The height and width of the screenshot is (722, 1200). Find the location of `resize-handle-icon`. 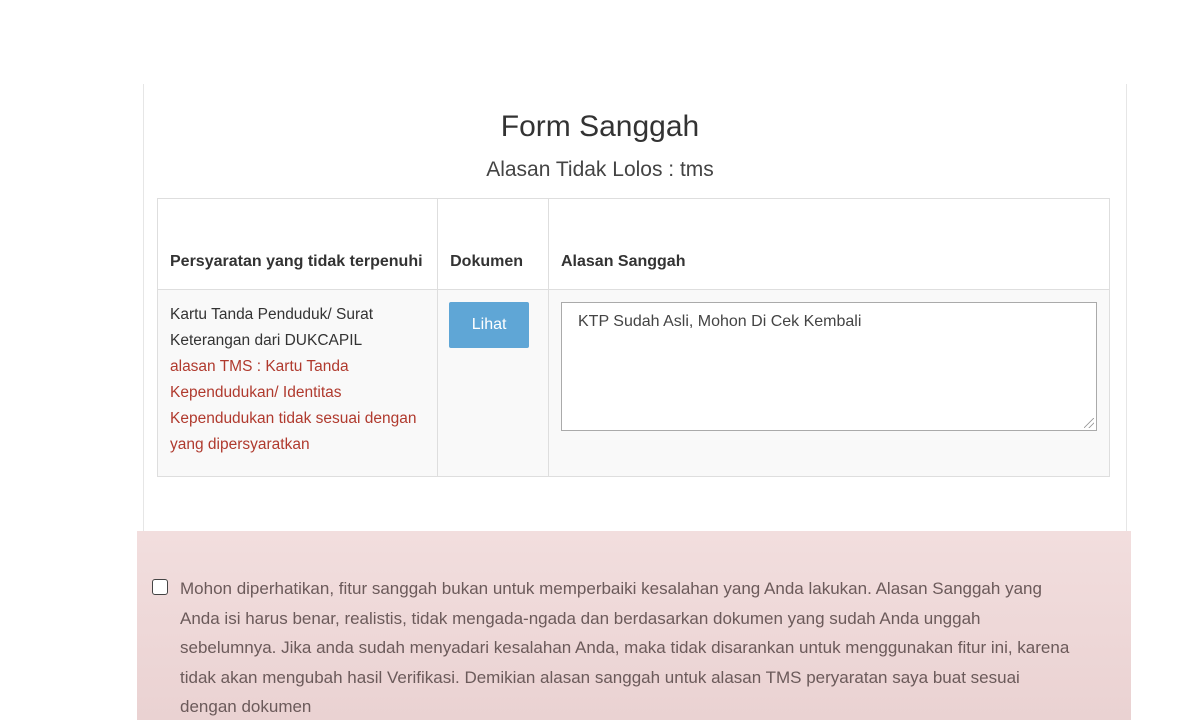

resize-handle-icon is located at coordinates (1089, 423).